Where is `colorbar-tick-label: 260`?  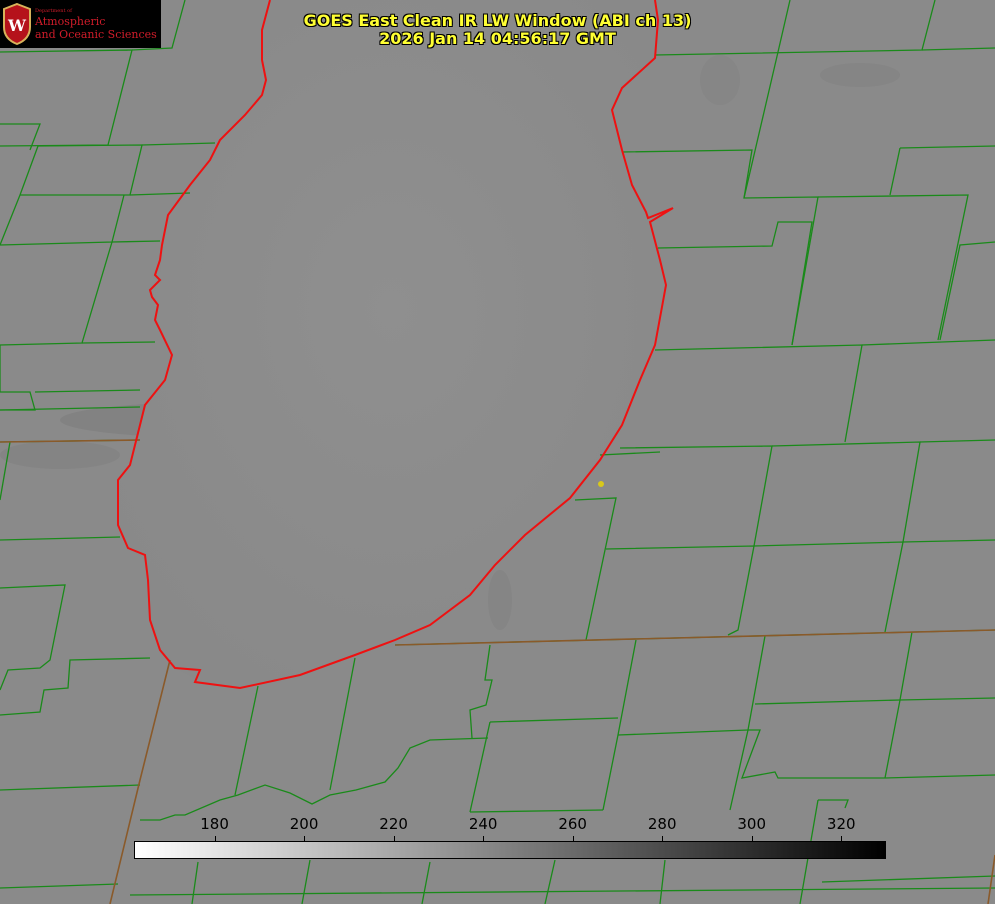
colorbar-tick-label: 260 is located at coordinates (572, 824).